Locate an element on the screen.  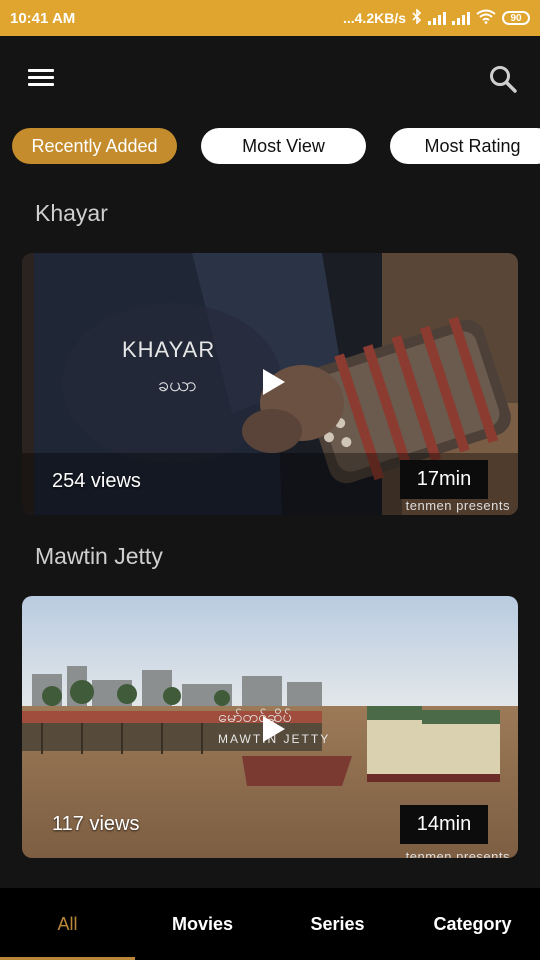
view-count: 254 views is located at coordinates (96, 481).